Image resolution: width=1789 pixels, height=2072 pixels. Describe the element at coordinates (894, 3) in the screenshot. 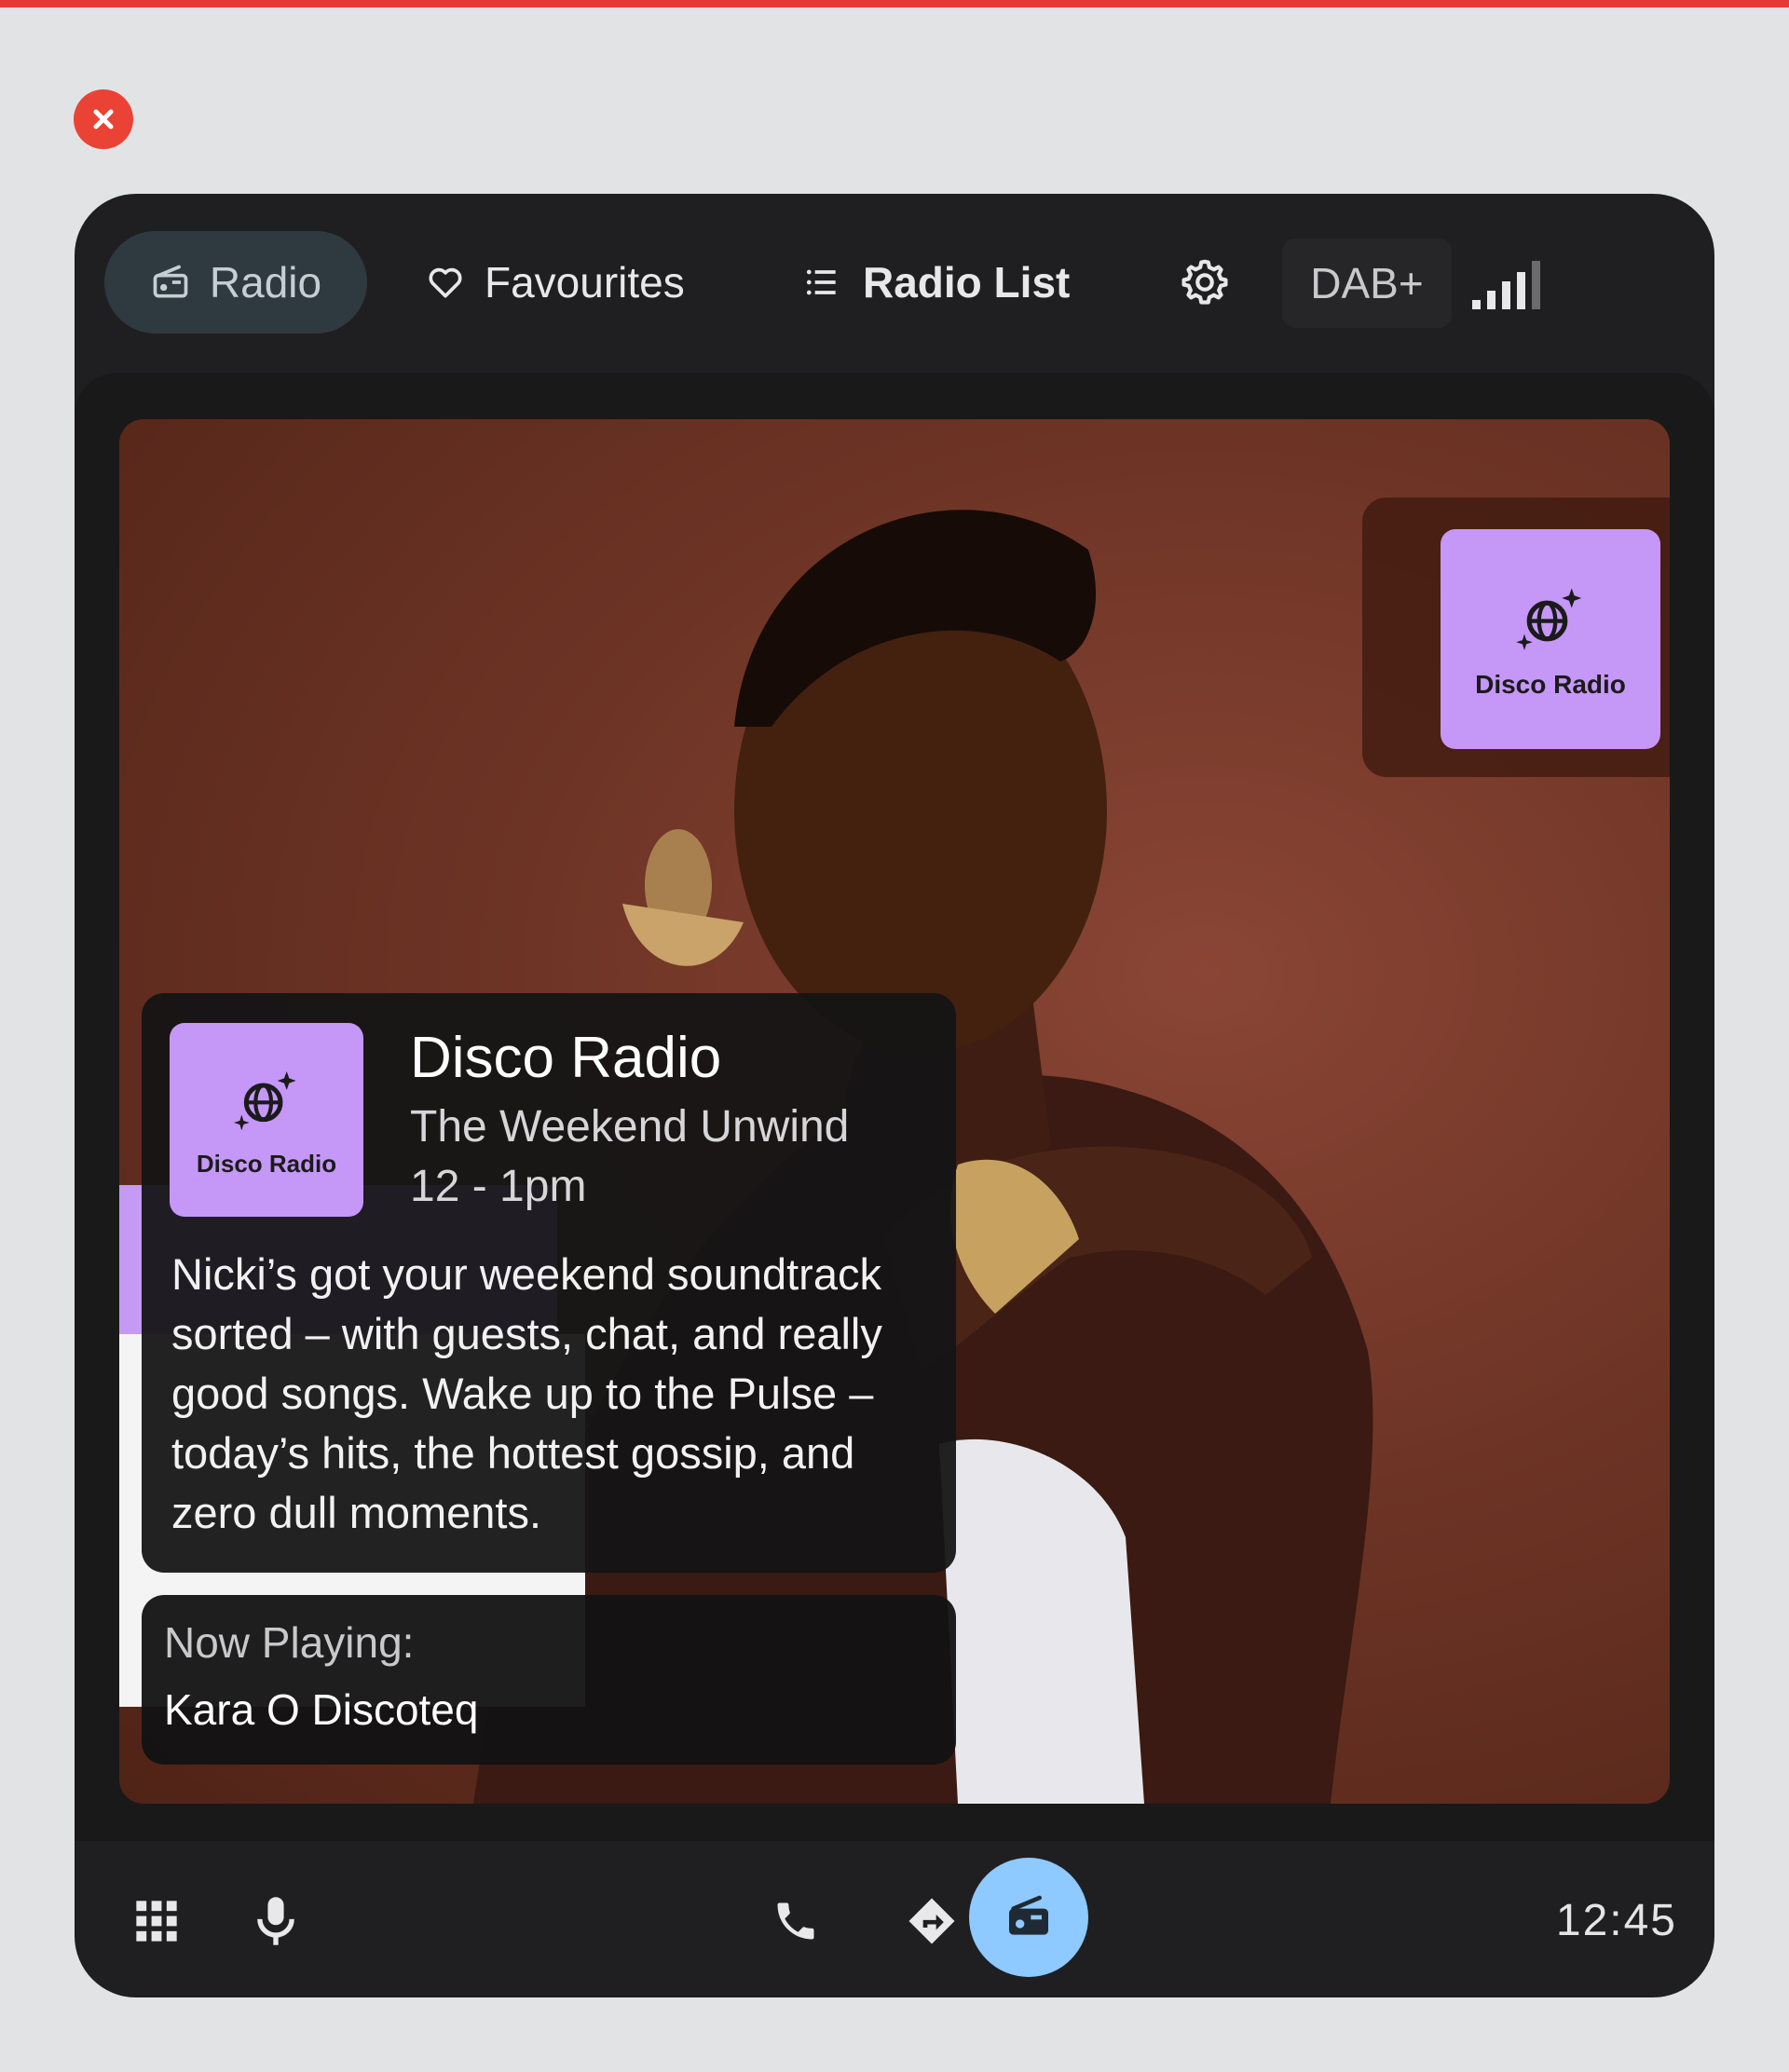

I see `window-top-stripe` at that location.